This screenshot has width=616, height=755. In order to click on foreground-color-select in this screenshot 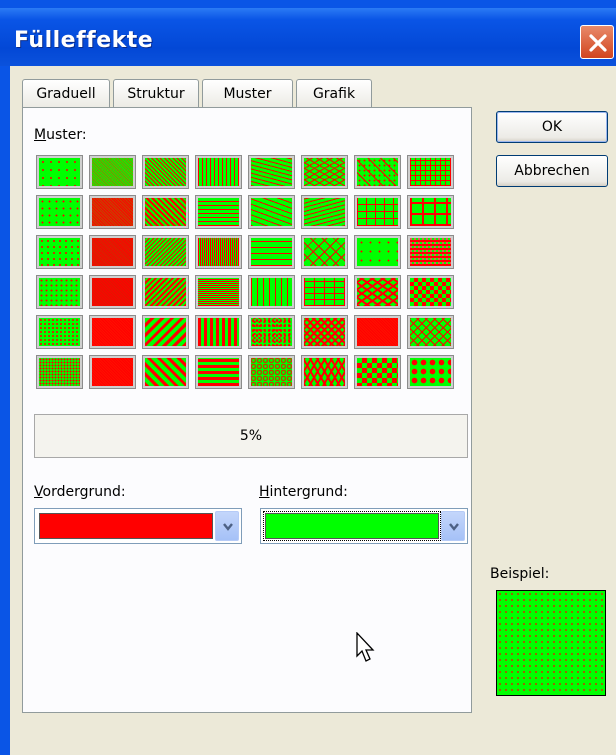, I will do `click(138, 526)`.